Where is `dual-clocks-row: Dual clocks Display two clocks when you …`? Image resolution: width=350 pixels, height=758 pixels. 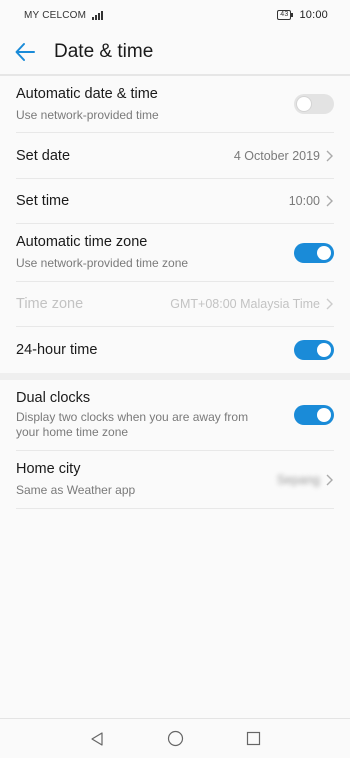
dual-clocks-row: Dual clocks Display two clocks when you … is located at coordinates (175, 415).